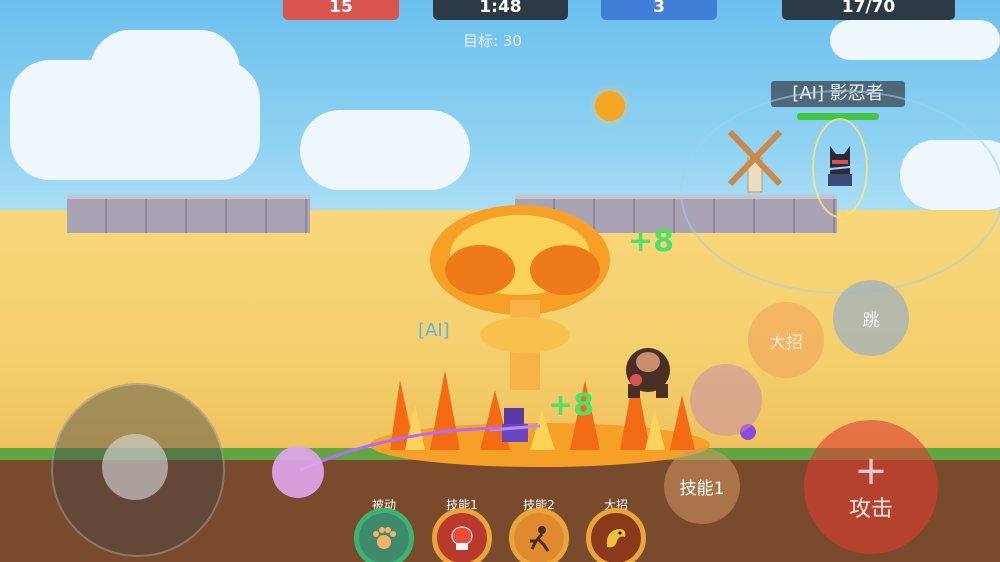  I want to click on skill2-slot, so click(539, 535).